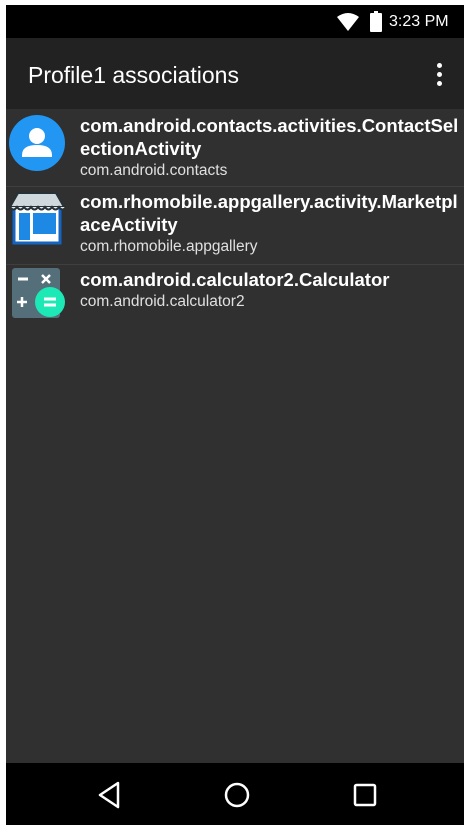 Image resolution: width=464 pixels, height=825 pixels. What do you see at coordinates (348, 22) in the screenshot?
I see `wifi-icon` at bounding box center [348, 22].